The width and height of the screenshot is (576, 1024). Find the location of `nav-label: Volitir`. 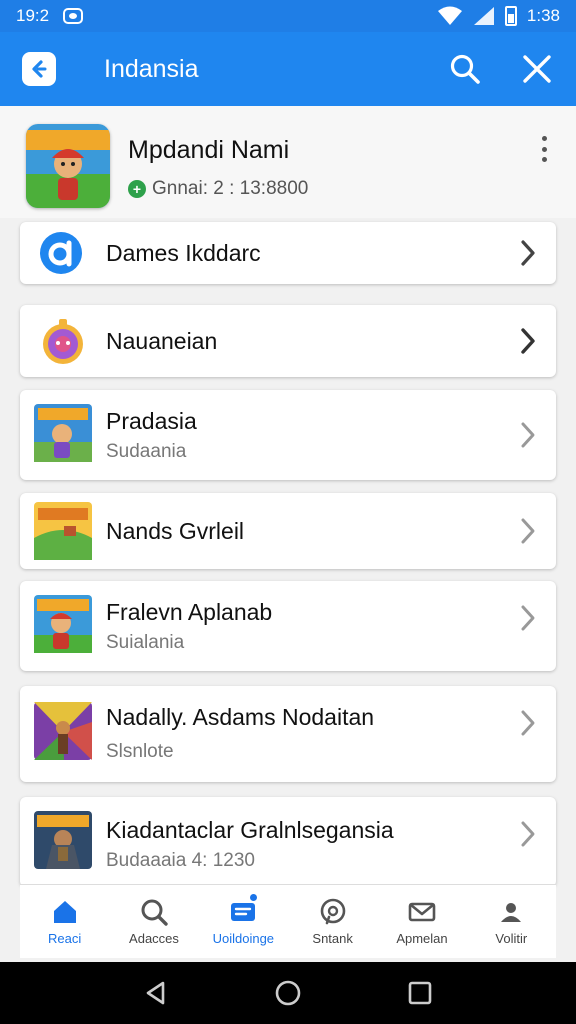

nav-label: Volitir is located at coordinates (511, 938).